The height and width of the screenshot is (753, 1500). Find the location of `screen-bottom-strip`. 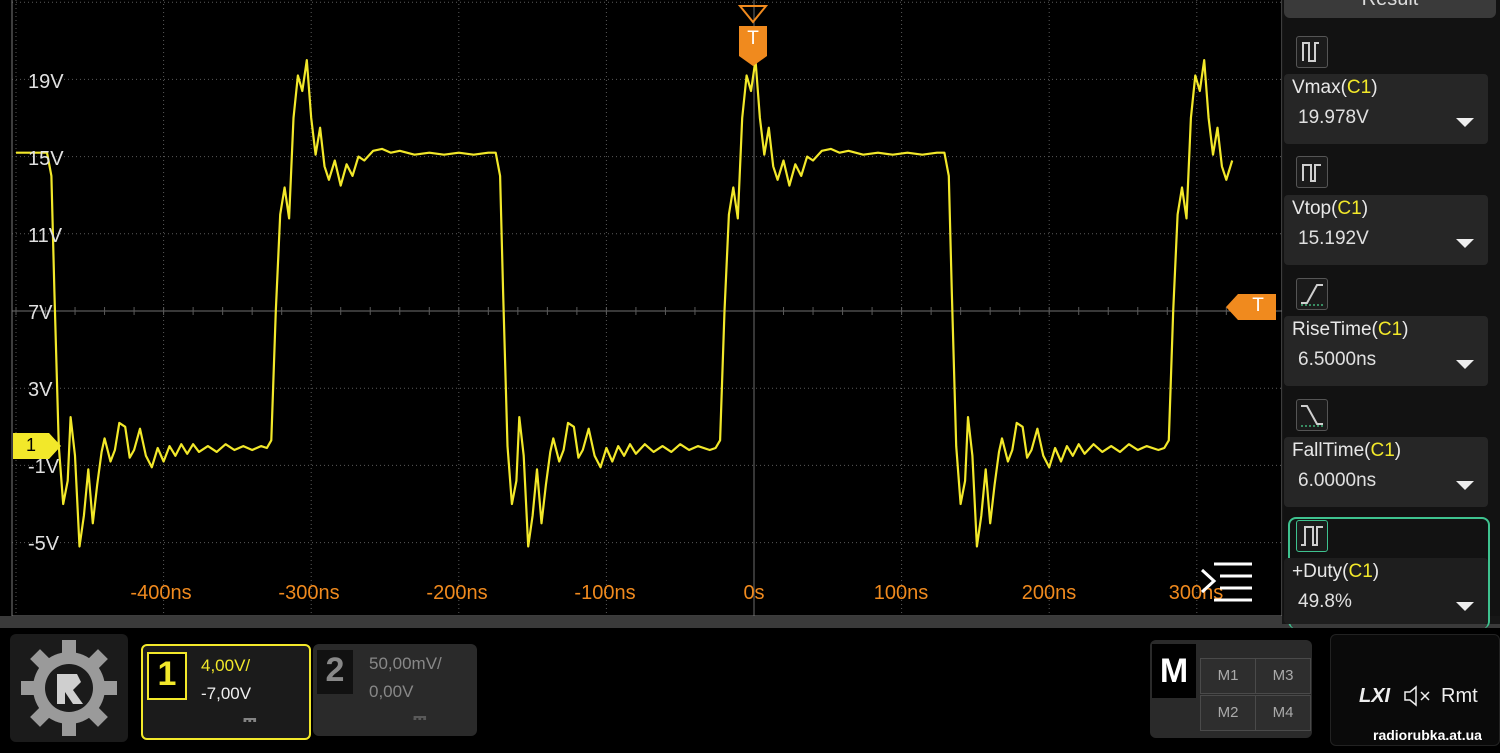

screen-bottom-strip is located at coordinates (750, 622).